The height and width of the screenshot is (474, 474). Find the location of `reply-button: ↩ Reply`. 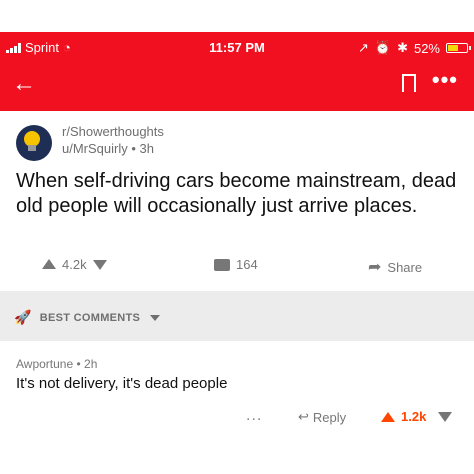

reply-button: ↩ Reply is located at coordinates (322, 417).